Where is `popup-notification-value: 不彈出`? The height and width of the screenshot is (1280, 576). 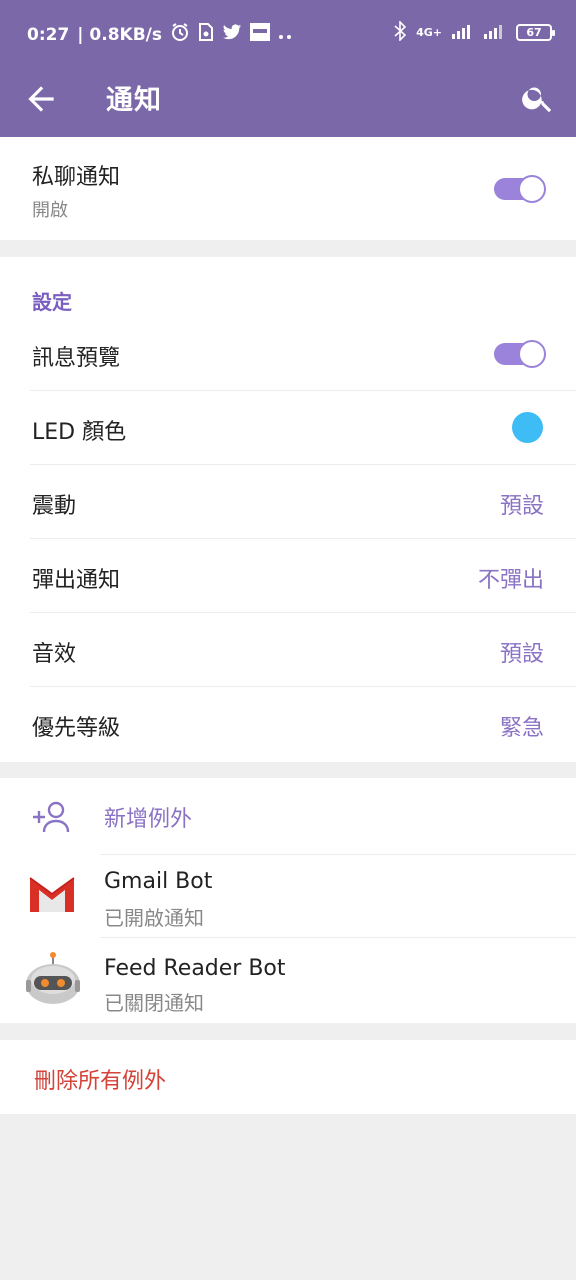 popup-notification-value: 不彈出 is located at coordinates (510, 580).